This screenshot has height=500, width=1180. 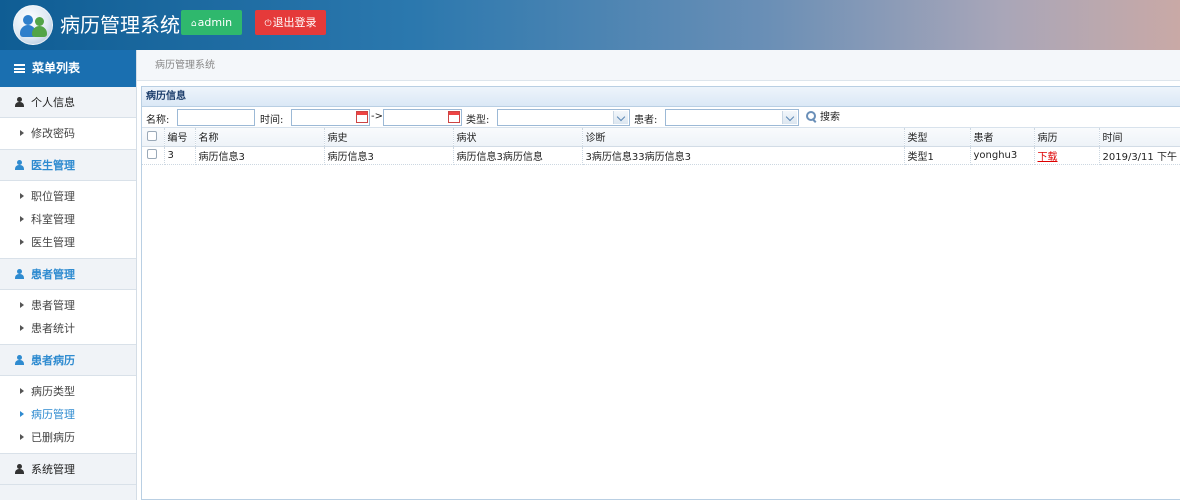 I want to click on type-filter-label: 类型:, so click(x=478, y=120).